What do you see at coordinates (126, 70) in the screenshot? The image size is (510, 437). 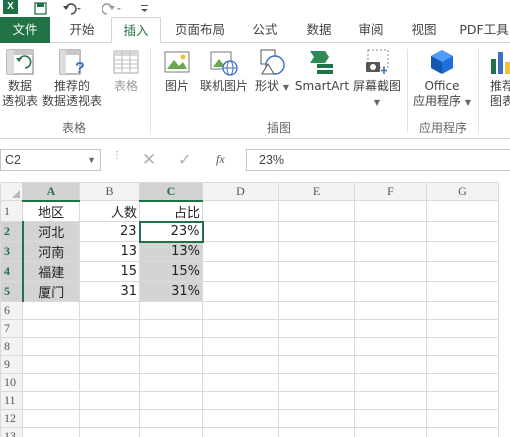 I see `table-button: 表格` at bounding box center [126, 70].